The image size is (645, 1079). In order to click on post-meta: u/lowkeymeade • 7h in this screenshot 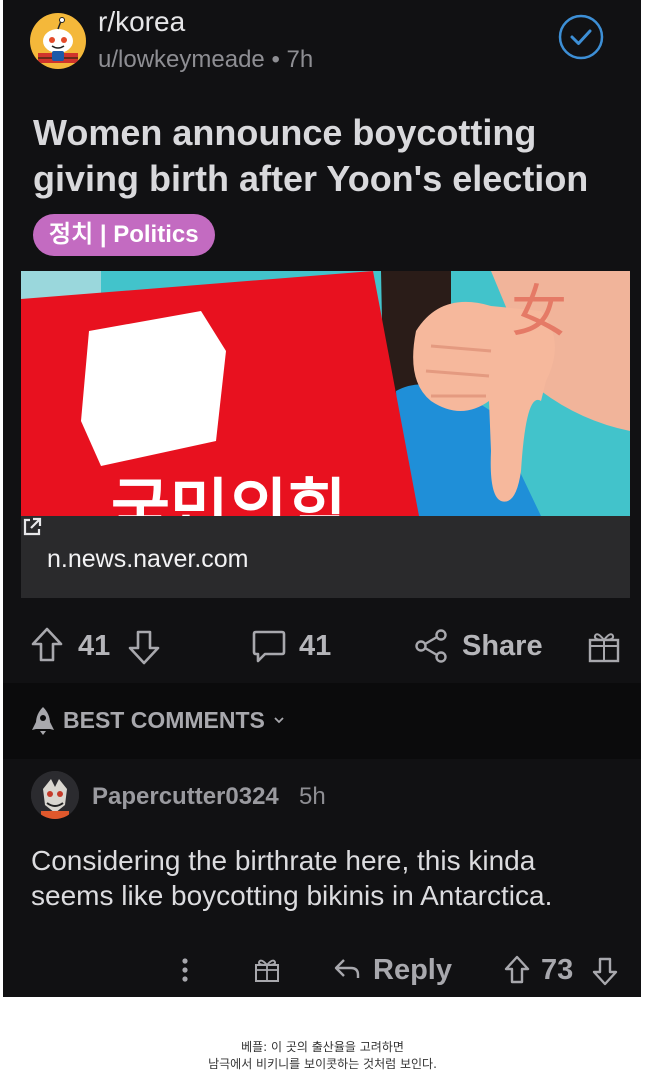, I will do `click(205, 60)`.